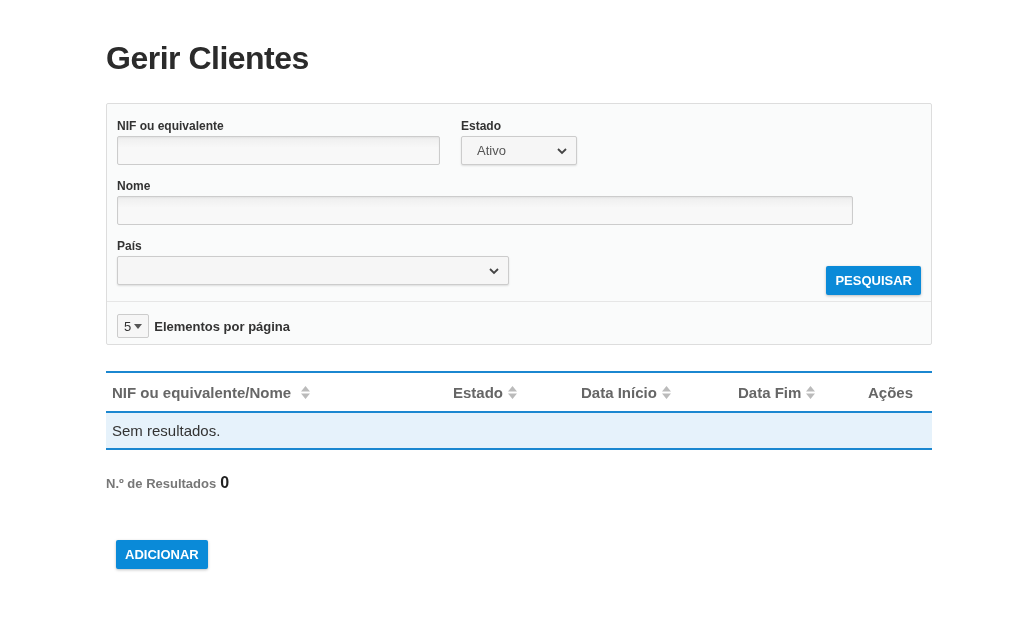  I want to click on search-button: PESQUISAR, so click(873, 280).